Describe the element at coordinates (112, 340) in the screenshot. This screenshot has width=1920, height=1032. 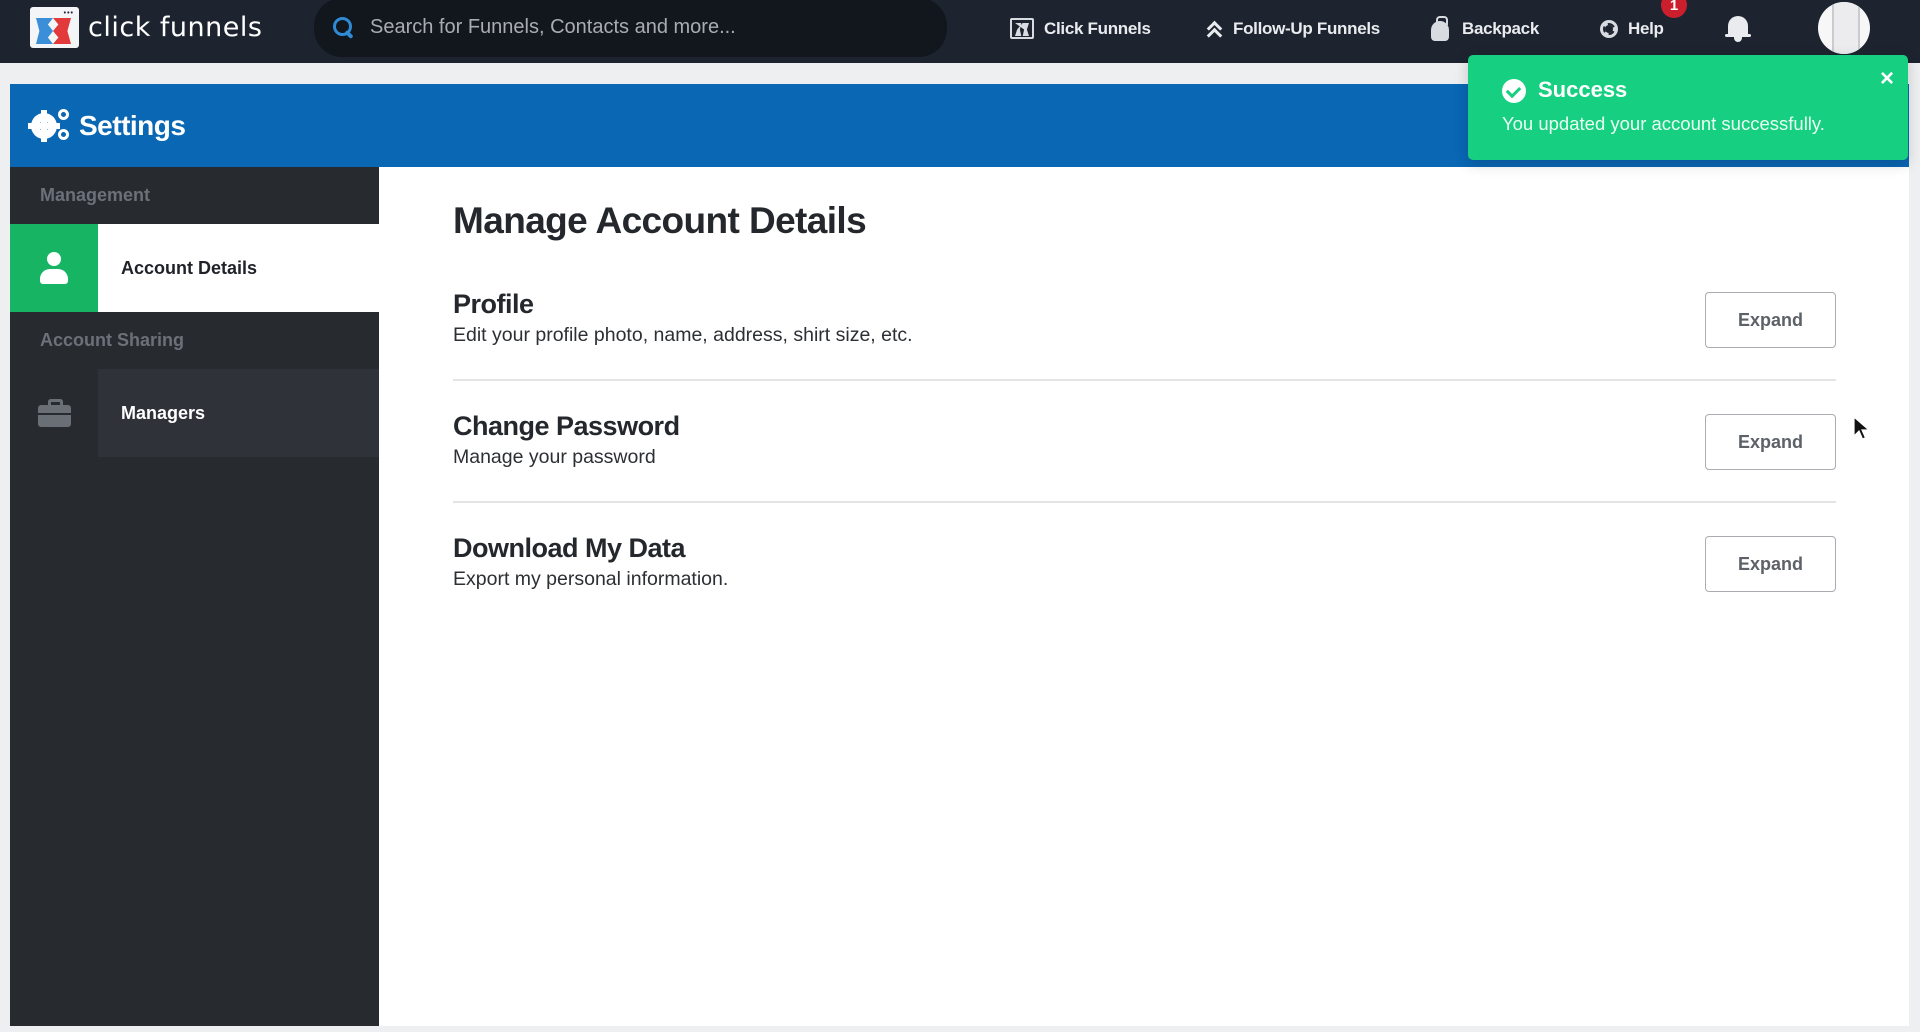
I see `sidebar-section-account-sharing: Account Sharing` at that location.